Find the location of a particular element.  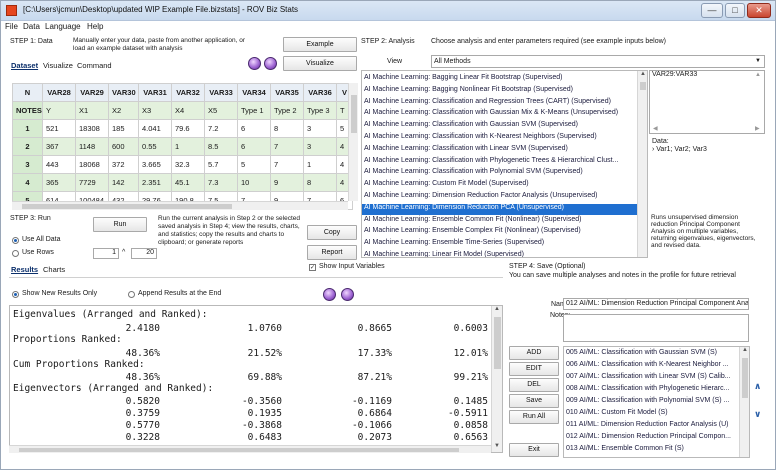

grid-cell: 8 is located at coordinates (287, 128).